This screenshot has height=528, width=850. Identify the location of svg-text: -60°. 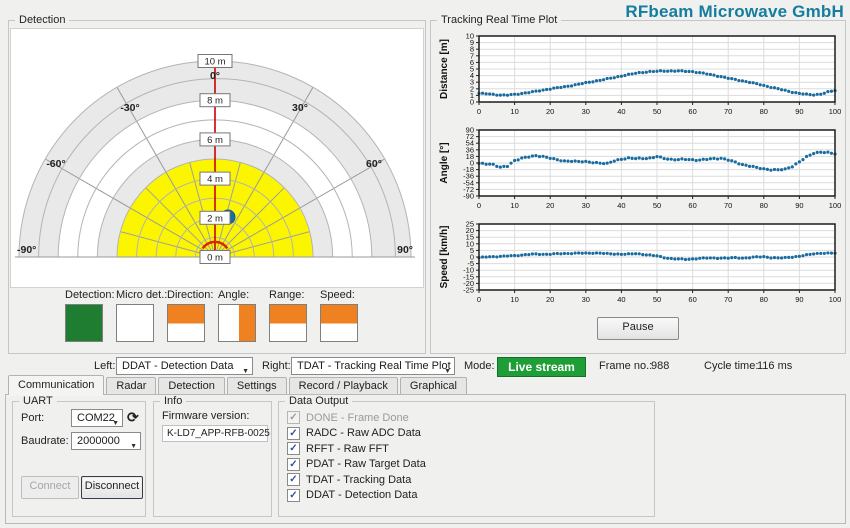
(55, 164).